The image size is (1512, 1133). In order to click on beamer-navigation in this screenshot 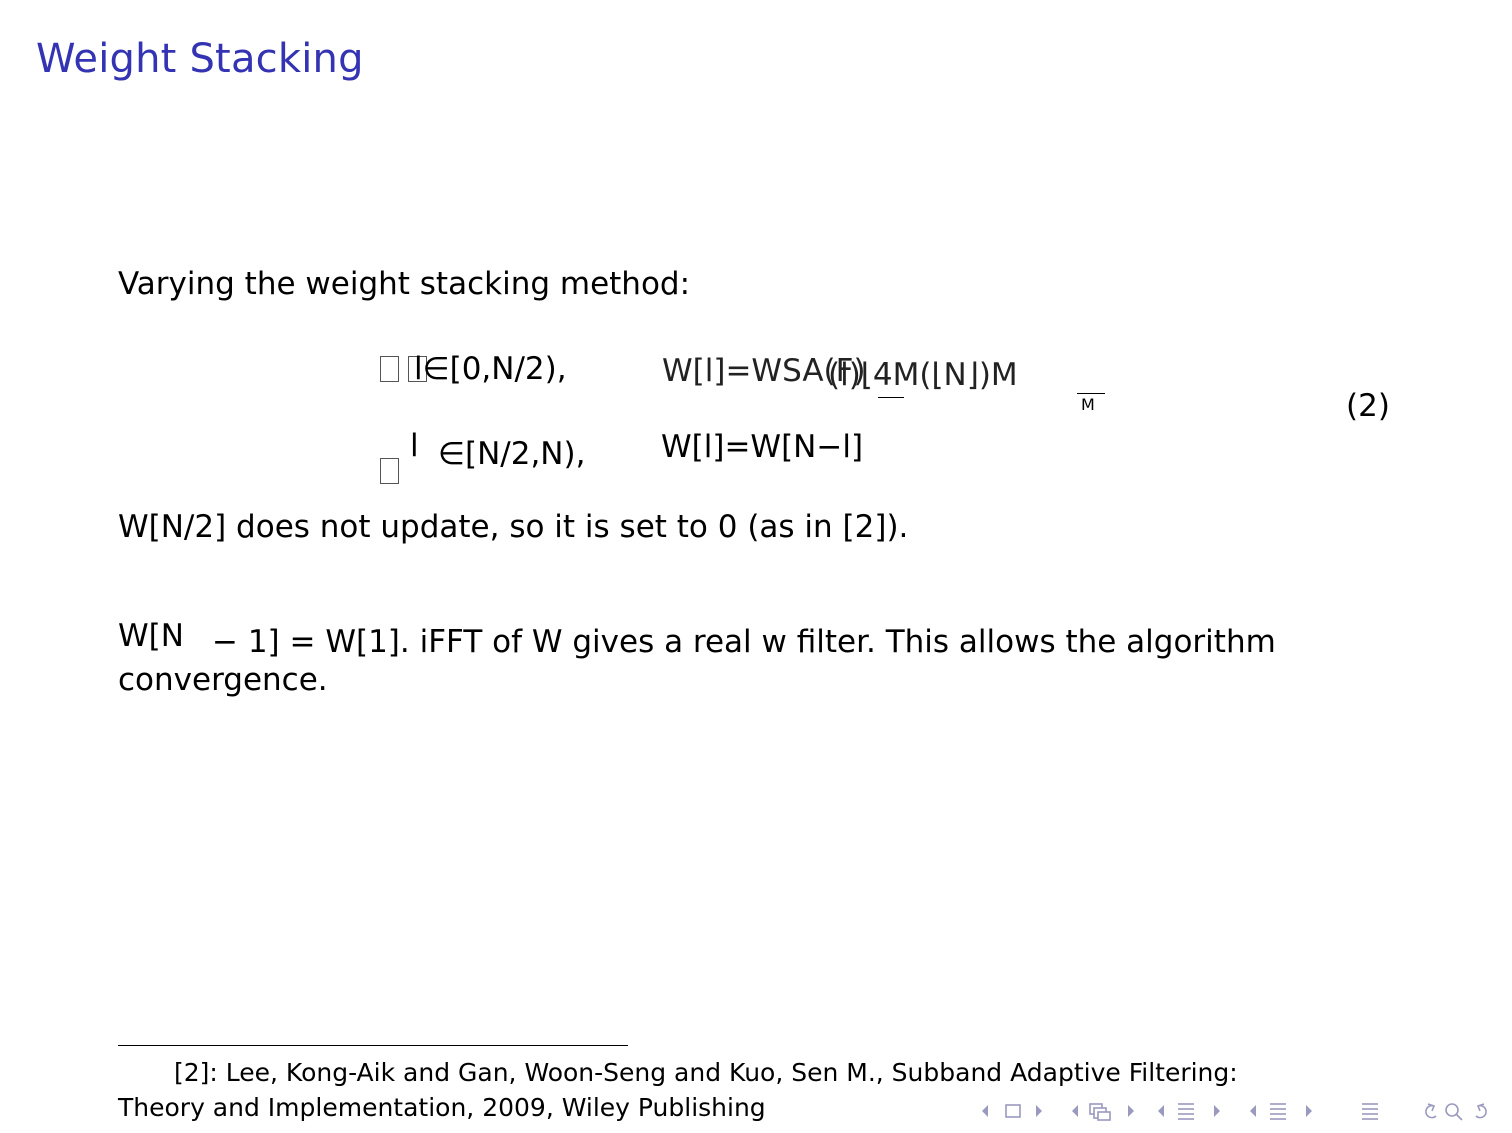, I will do `click(1238, 1111)`.